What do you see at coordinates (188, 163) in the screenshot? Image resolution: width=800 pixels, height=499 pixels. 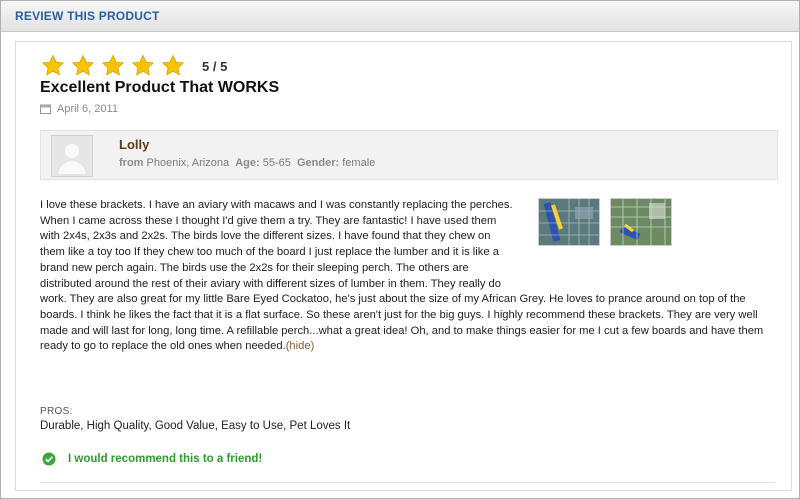 I see `reviewer-location: Phoenix, Arizona` at bounding box center [188, 163].